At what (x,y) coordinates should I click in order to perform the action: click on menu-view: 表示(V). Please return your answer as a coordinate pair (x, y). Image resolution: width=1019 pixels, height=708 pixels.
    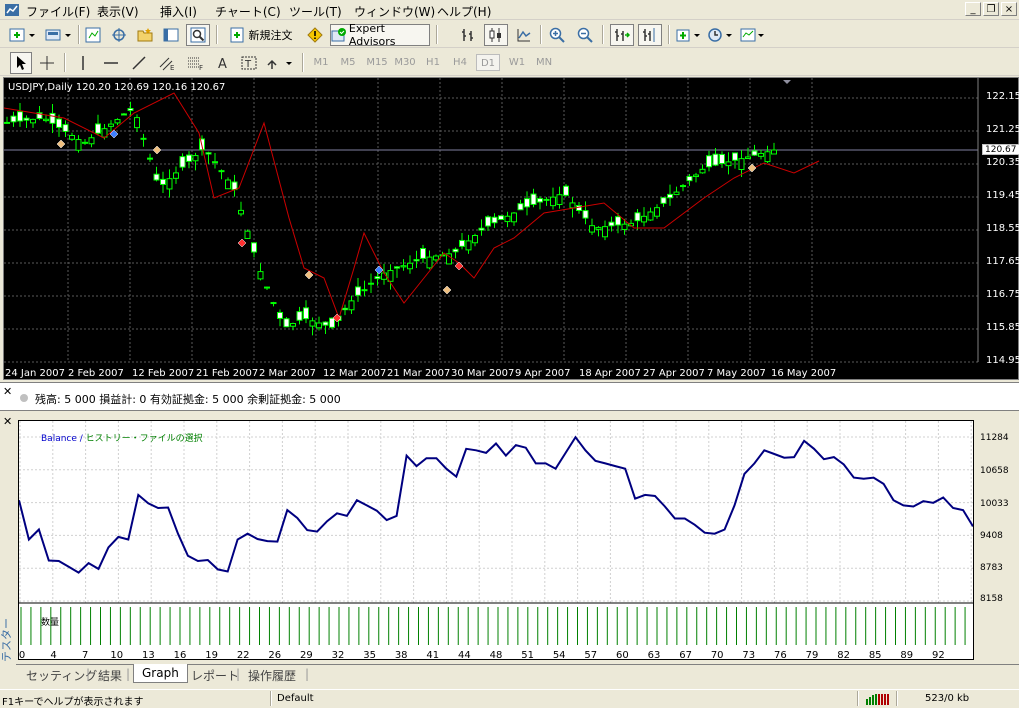
    Looking at the image, I should click on (118, 11).